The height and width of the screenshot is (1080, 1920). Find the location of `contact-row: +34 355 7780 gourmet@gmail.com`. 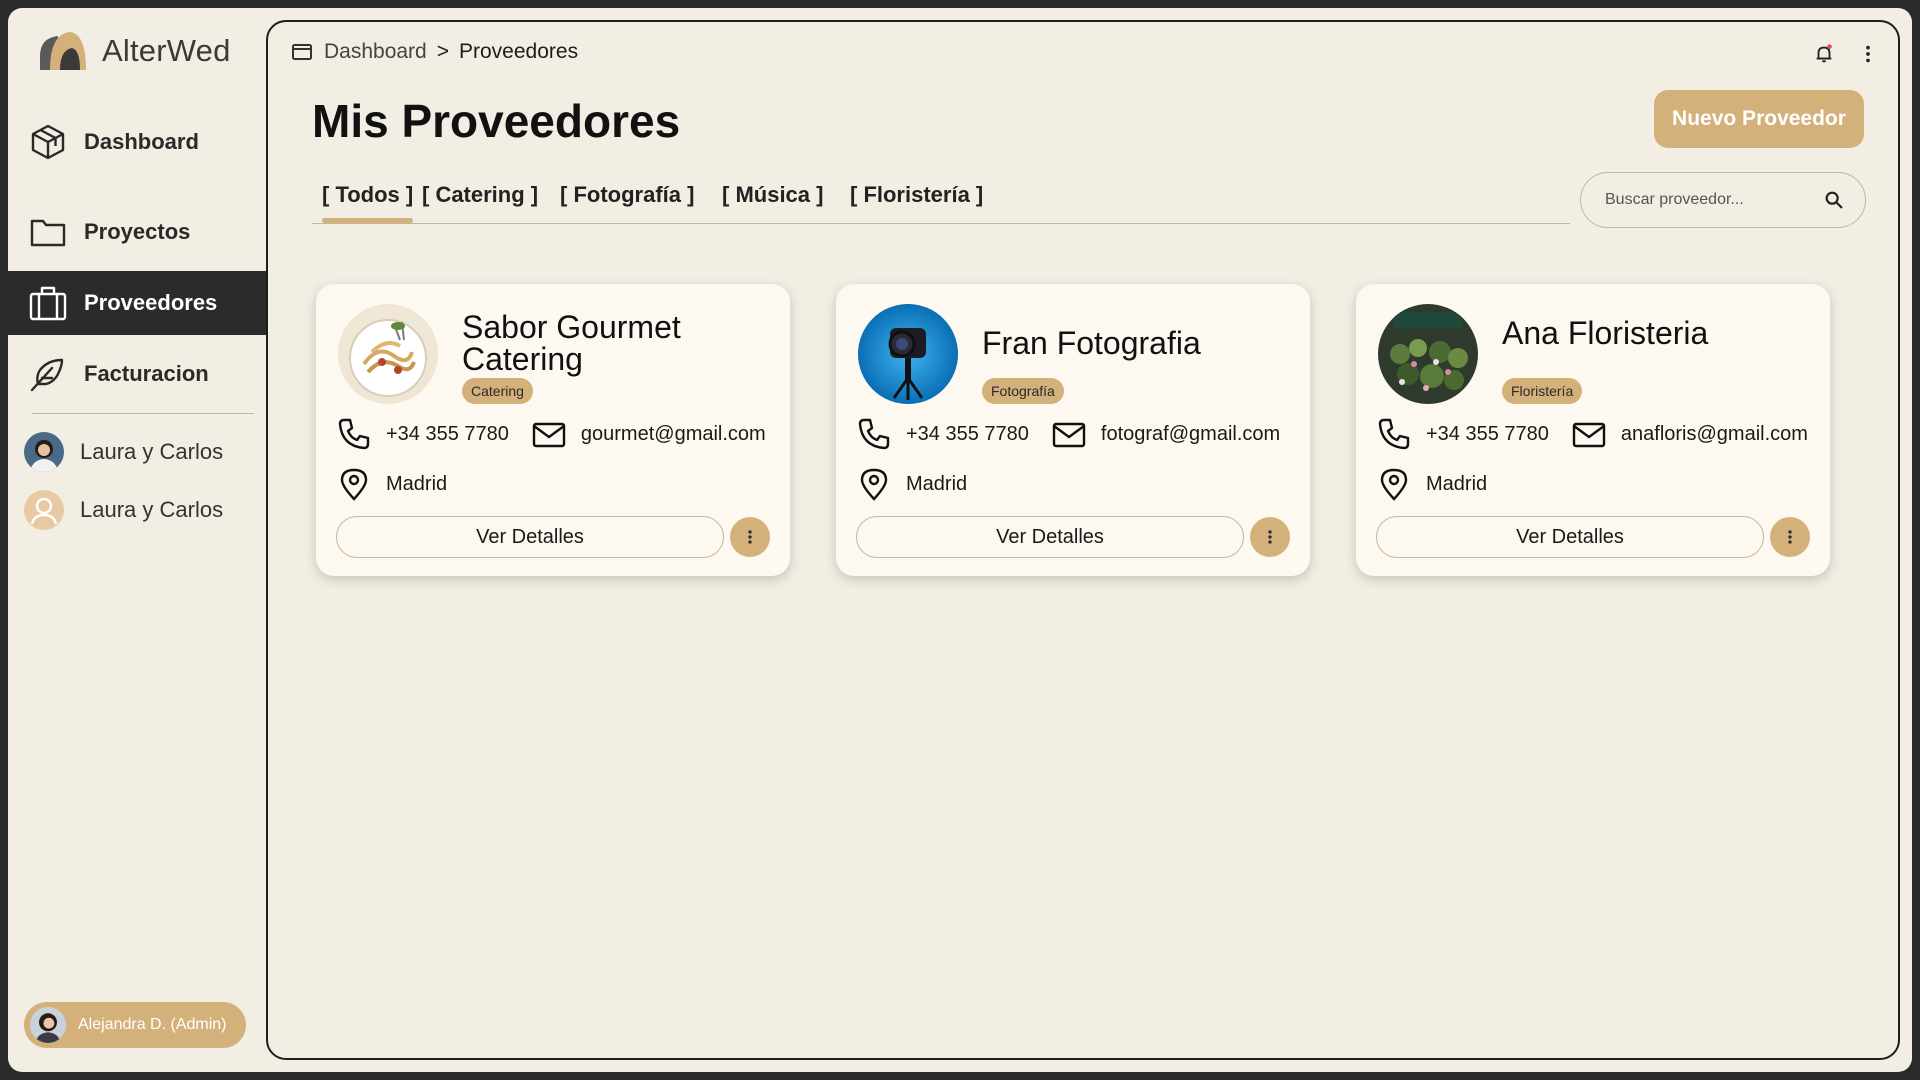

contact-row: +34 355 7780 gourmet@gmail.com is located at coordinates (551, 434).